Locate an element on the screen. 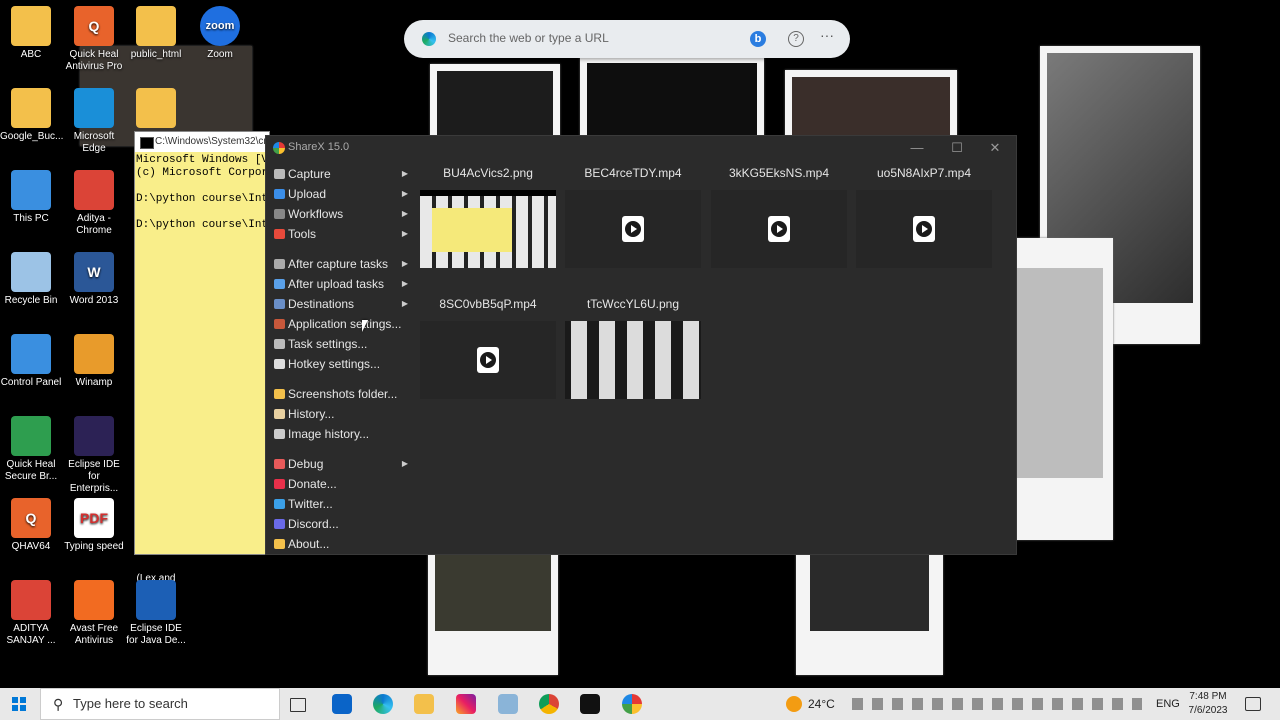  desktop-app-icon: zoom is located at coordinates (220, 26).